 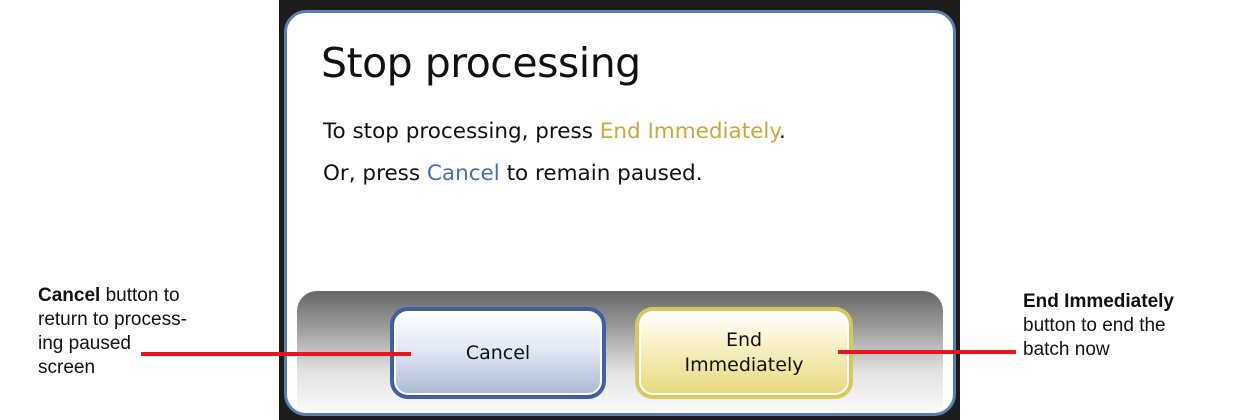 I want to click on message-line-2: Or, press Cancel to remain paused., so click(x=554, y=174).